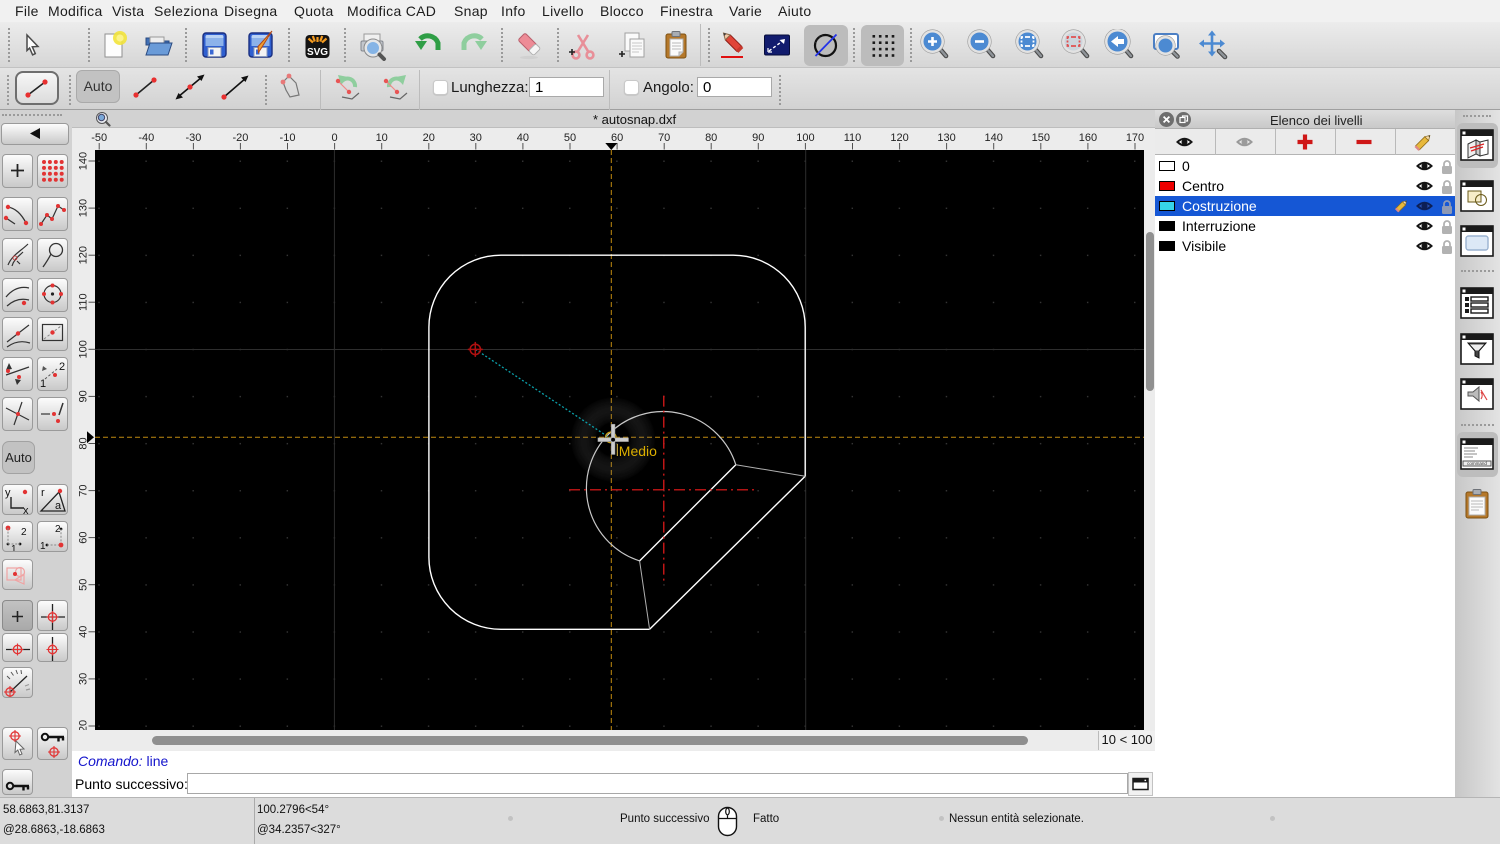 The height and width of the screenshot is (844, 1500). What do you see at coordinates (1088, 138) in the screenshot?
I see `svg-text: 160` at bounding box center [1088, 138].